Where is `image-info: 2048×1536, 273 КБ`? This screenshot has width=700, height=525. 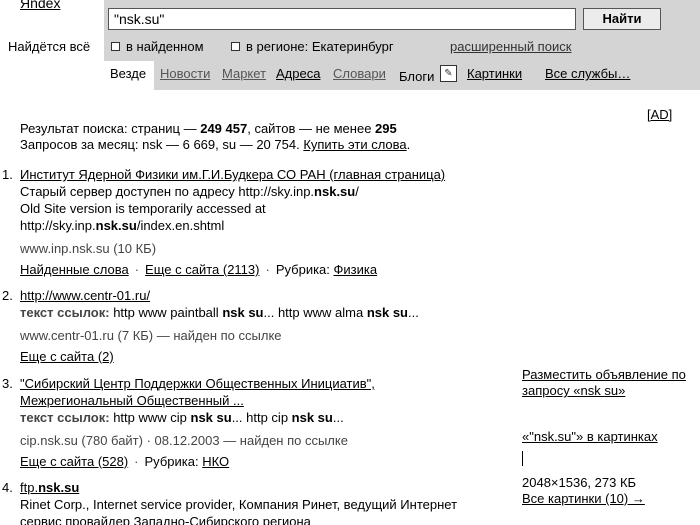
image-info: 2048×1536, 273 КБ is located at coordinates (579, 482).